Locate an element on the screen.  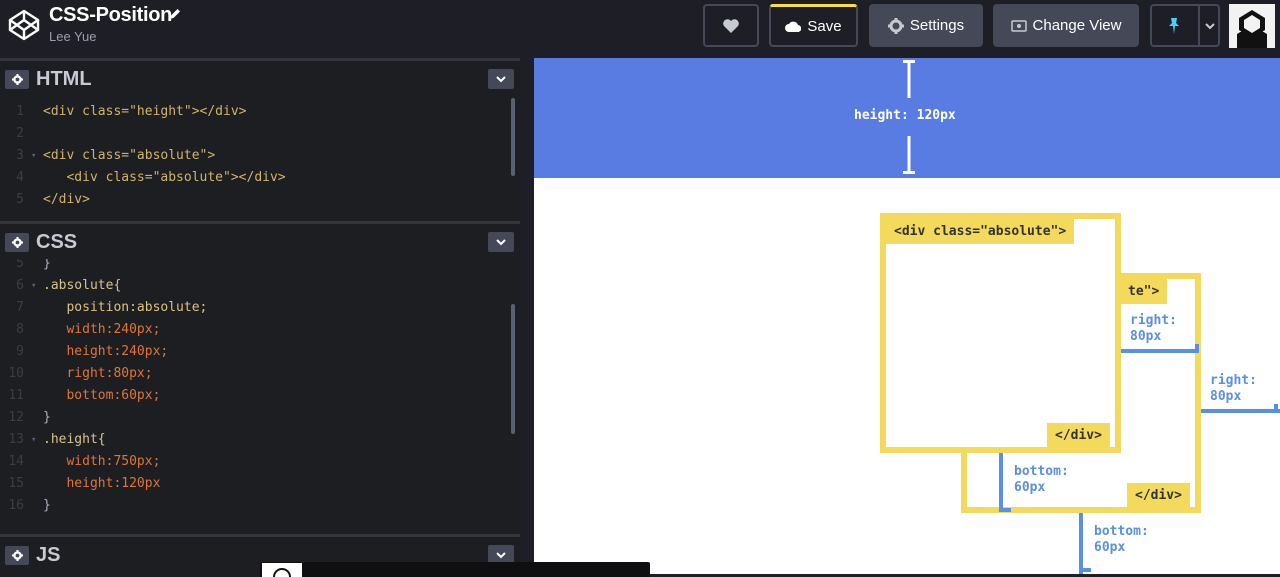
right-dimension-label-outer: right: 80px is located at coordinates (1153, 328).